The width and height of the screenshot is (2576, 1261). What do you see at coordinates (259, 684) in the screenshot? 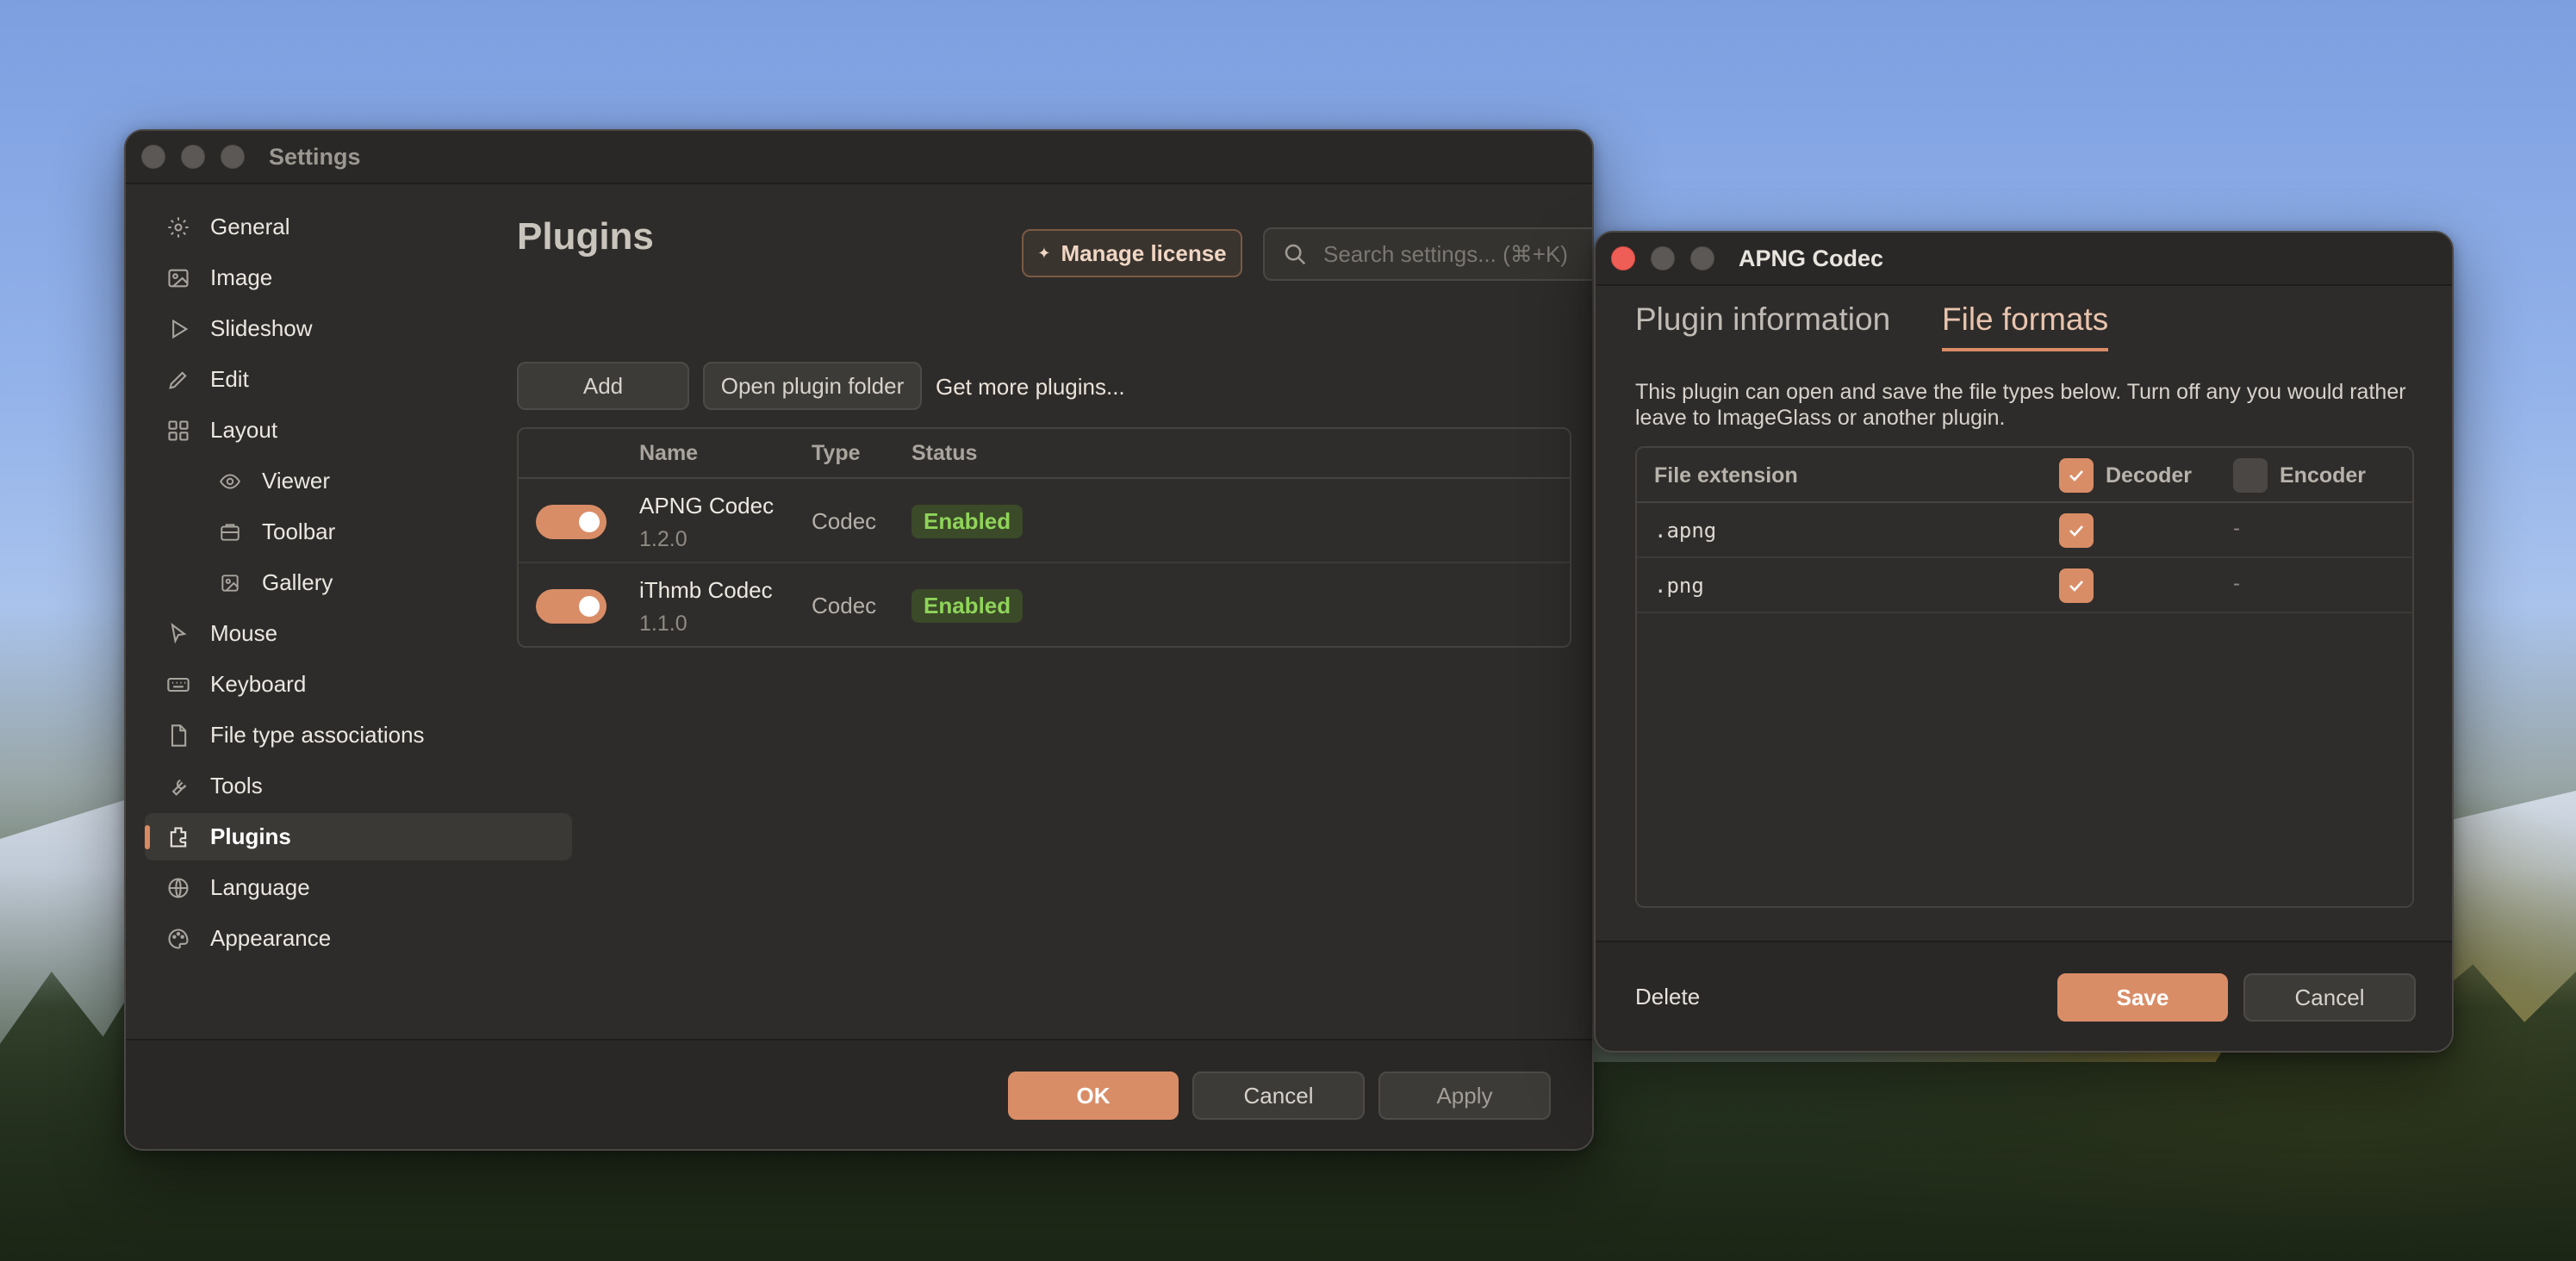
I see `sidebar-item-label: Keyboard` at bounding box center [259, 684].